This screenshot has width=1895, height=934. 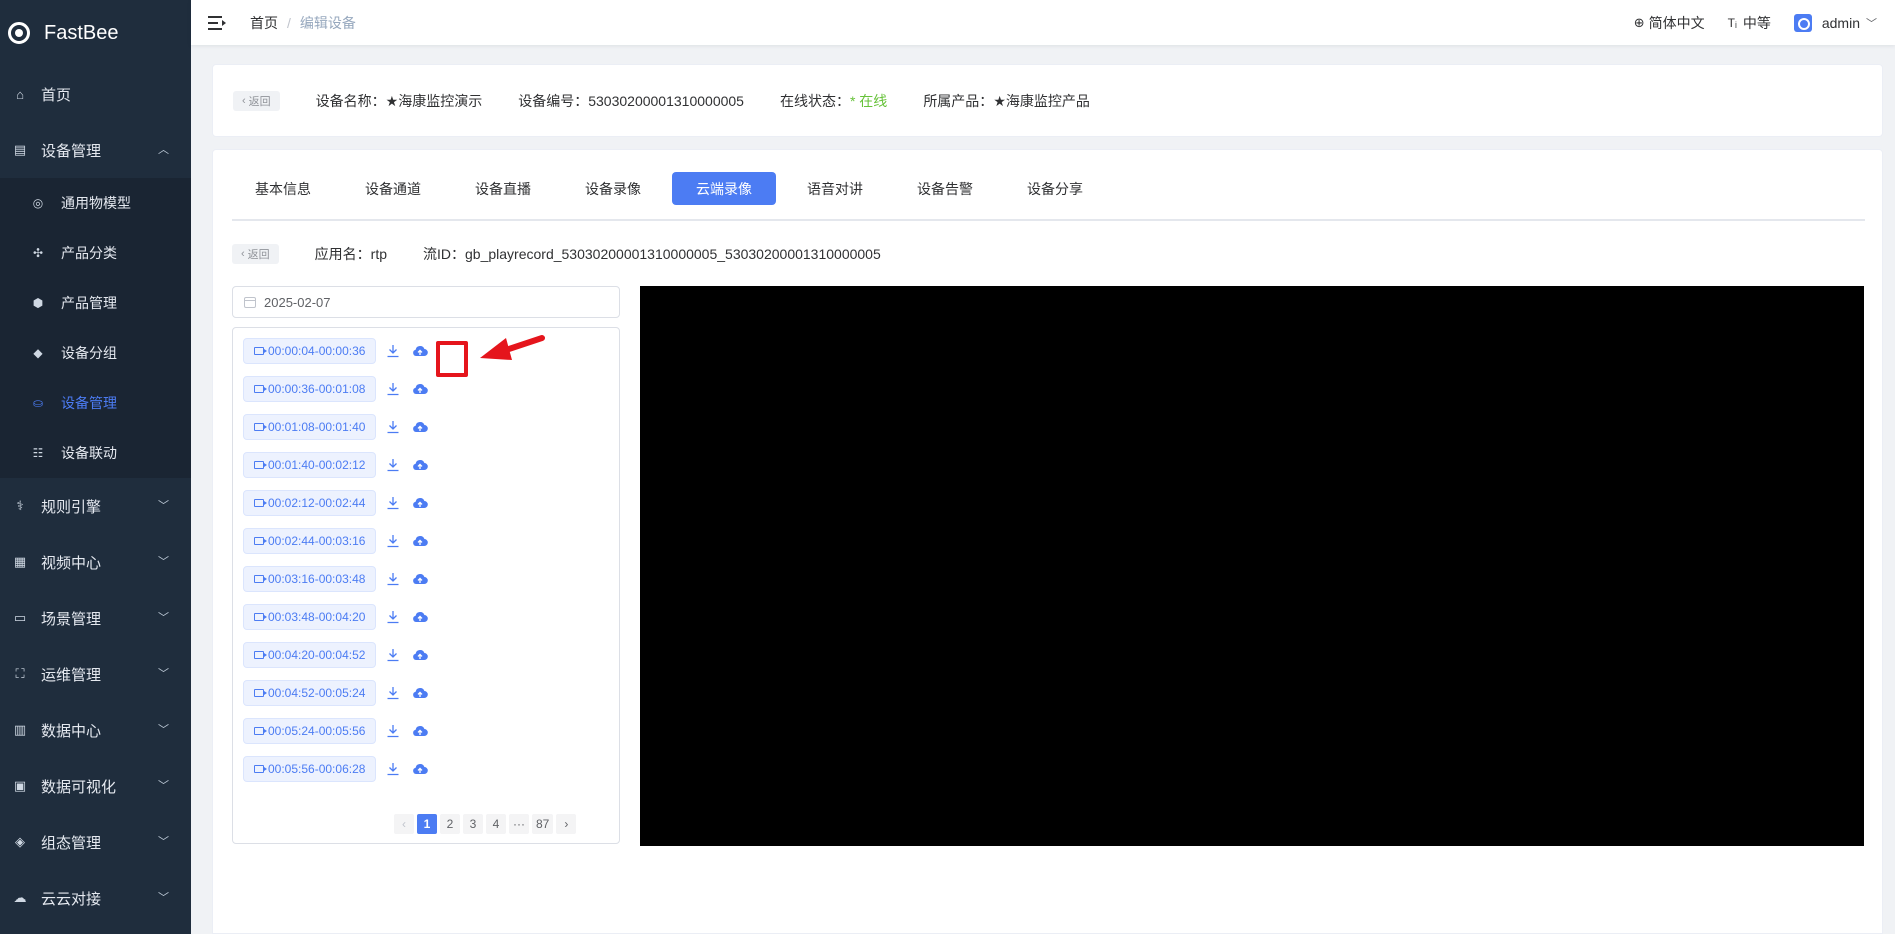 I want to click on record-row: 00:04:20-00:04:52, so click(x=336, y=655).